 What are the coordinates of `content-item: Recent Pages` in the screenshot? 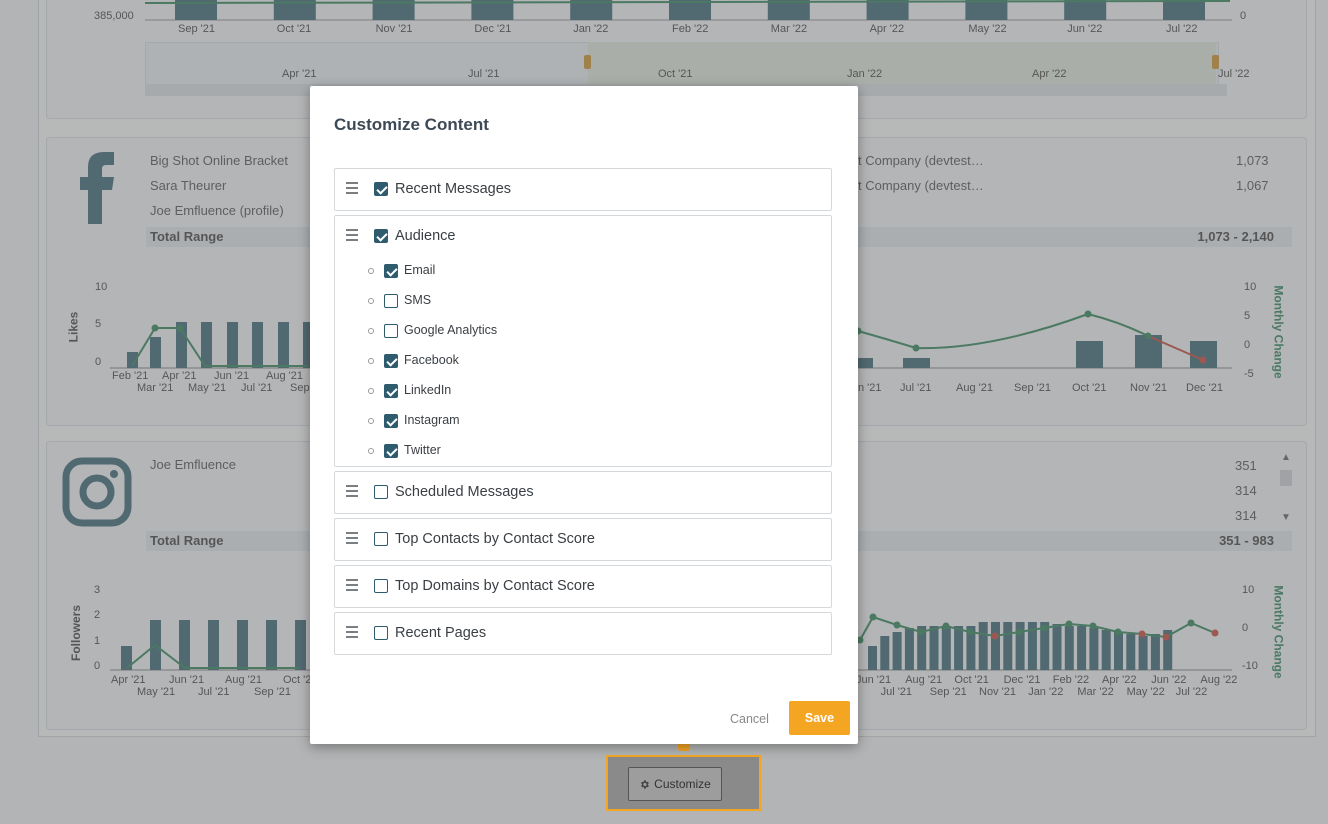 It's located at (583, 633).